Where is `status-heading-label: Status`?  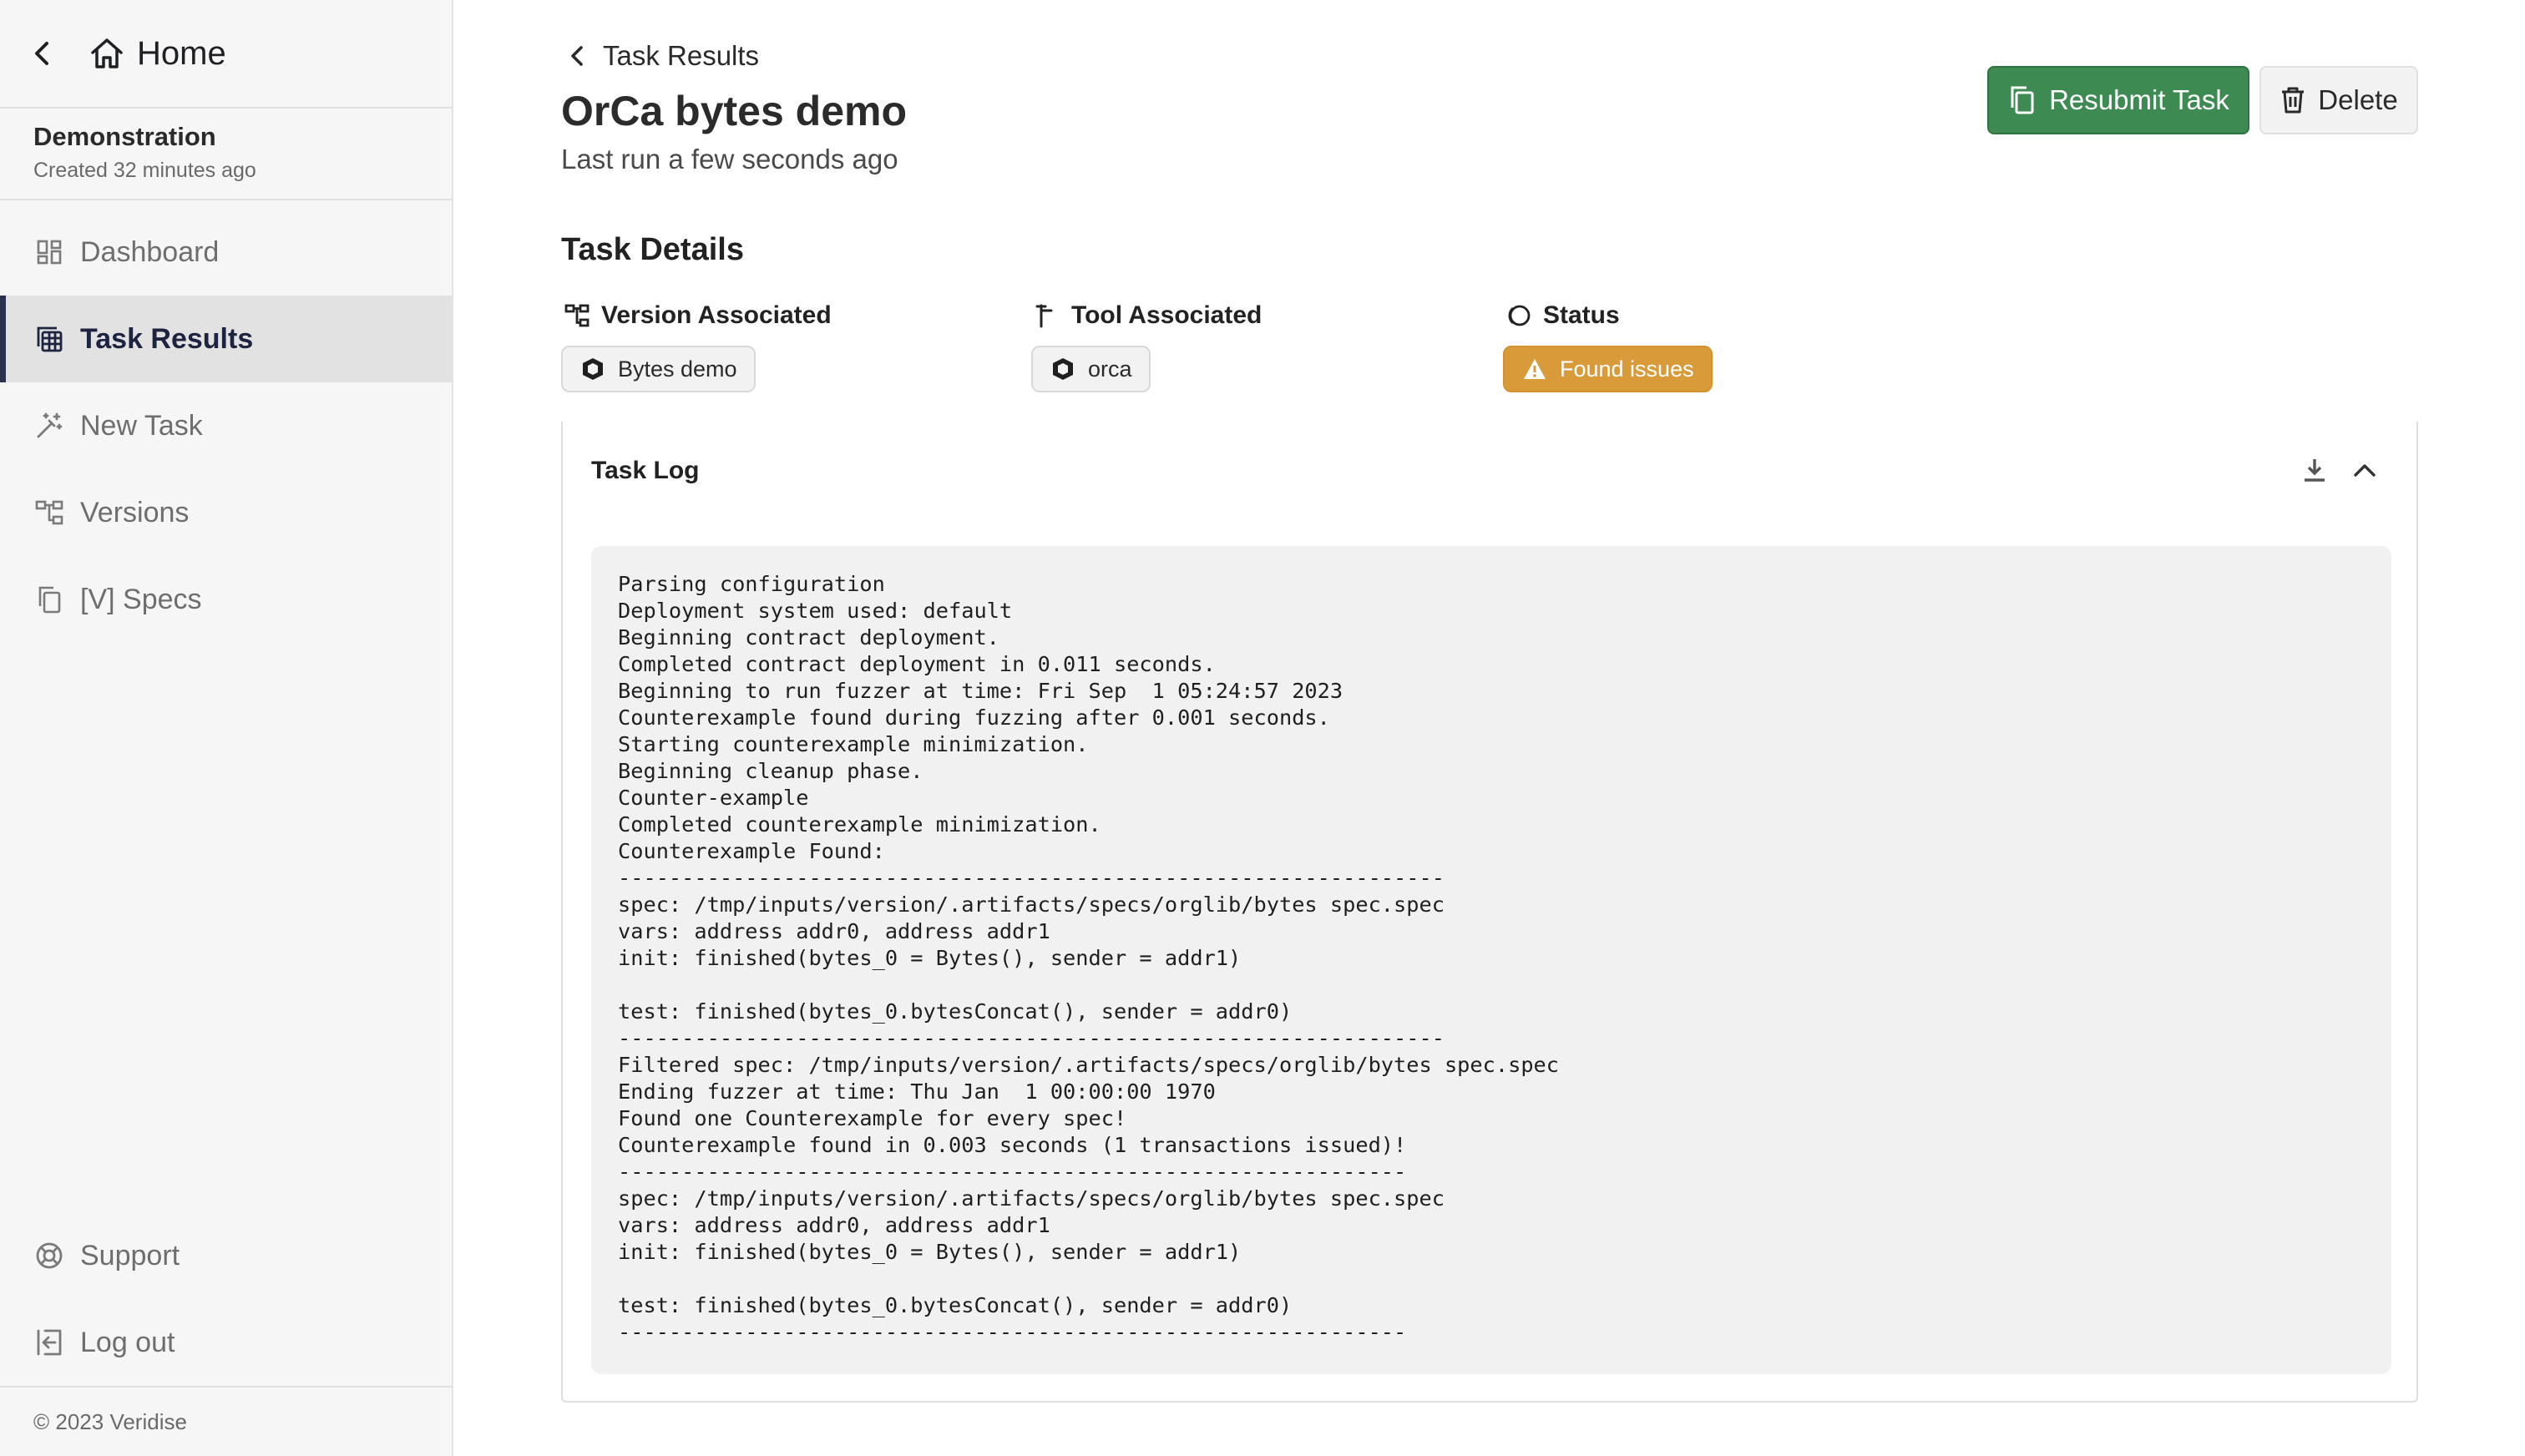 status-heading-label: Status is located at coordinates (1581, 315).